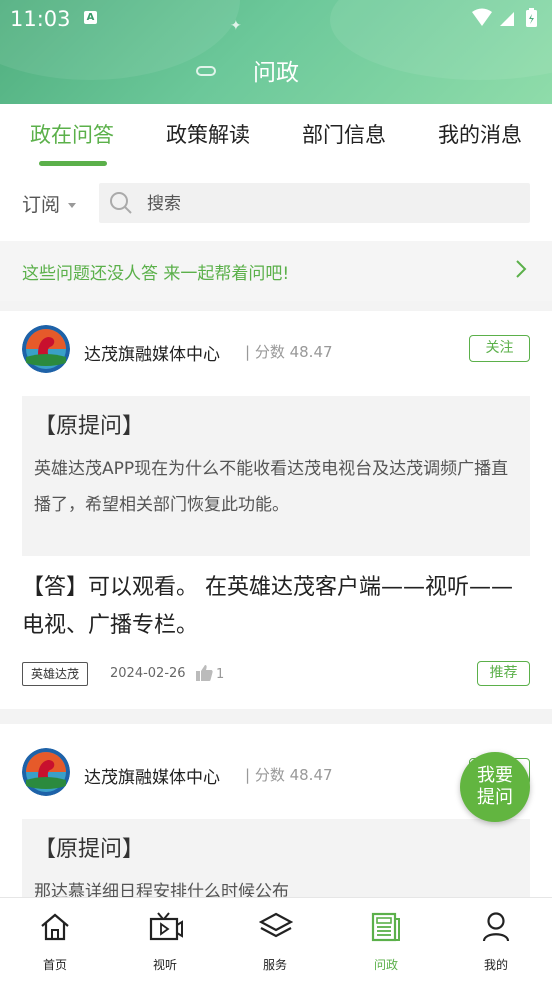 The image size is (552, 984). I want to click on unanswered-banner: 这些问题还没人答 来一起帮着问吧!, so click(276, 271).